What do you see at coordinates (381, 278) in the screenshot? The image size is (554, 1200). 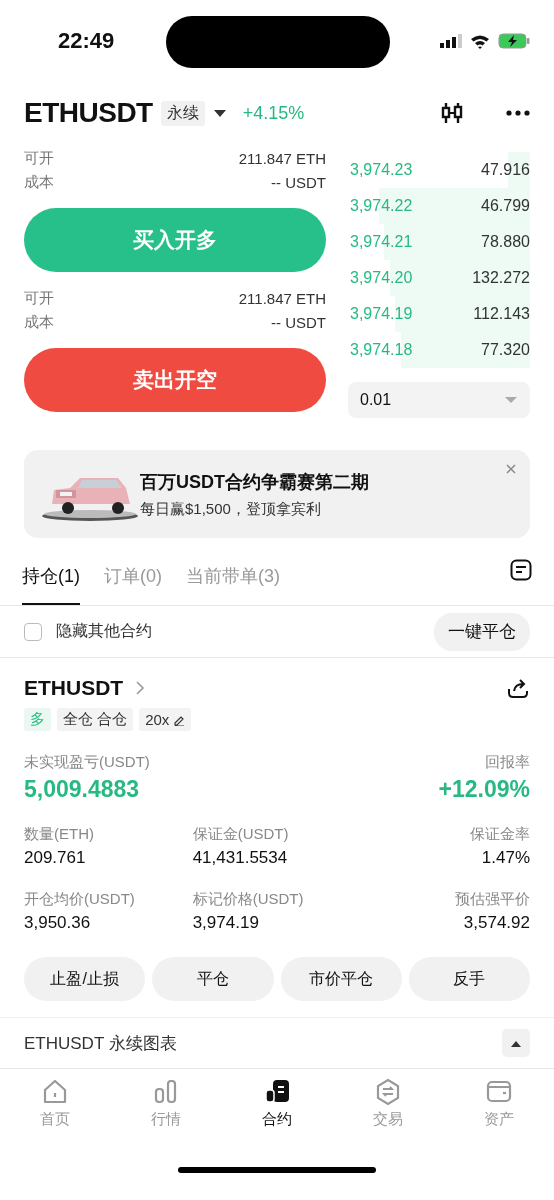 I see `bid-price: 3,974.20` at bounding box center [381, 278].